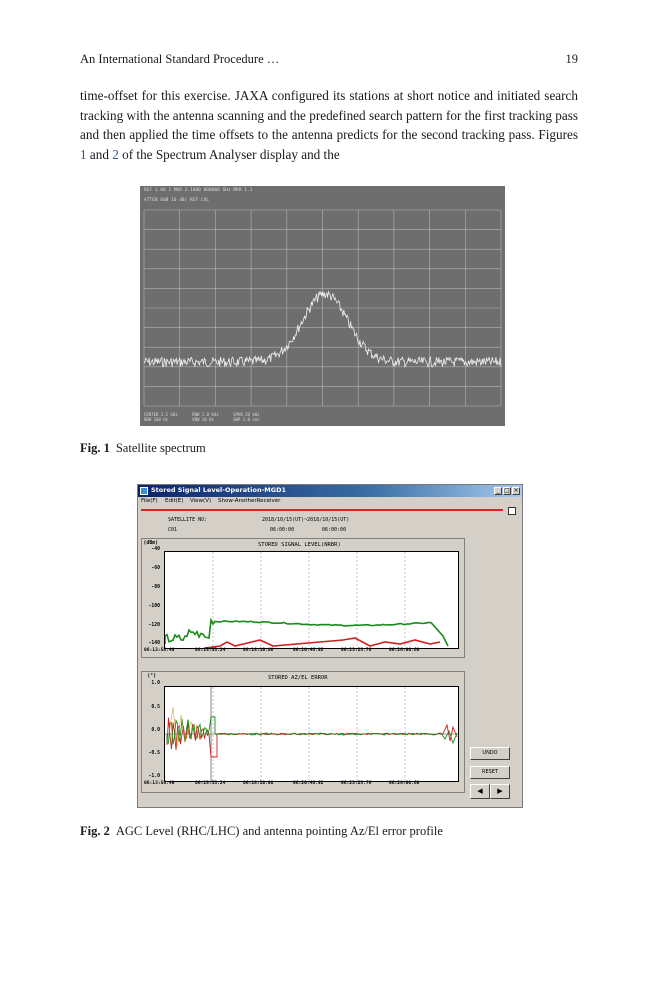 Image resolution: width=659 pixels, height=1000 pixels. I want to click on y-tick: -60, so click(155, 568).